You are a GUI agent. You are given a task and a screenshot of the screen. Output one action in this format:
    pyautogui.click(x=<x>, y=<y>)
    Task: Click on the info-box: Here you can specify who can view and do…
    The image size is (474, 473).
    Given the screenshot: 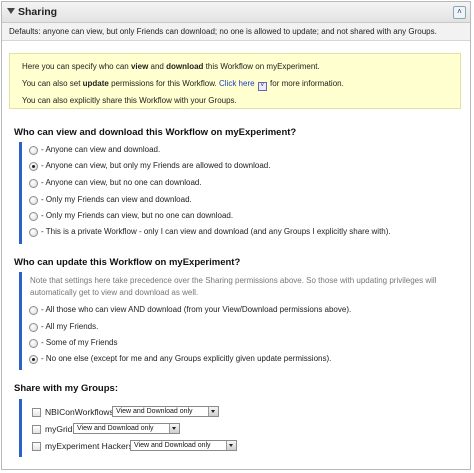 What is the action you would take?
    pyautogui.click(x=235, y=81)
    